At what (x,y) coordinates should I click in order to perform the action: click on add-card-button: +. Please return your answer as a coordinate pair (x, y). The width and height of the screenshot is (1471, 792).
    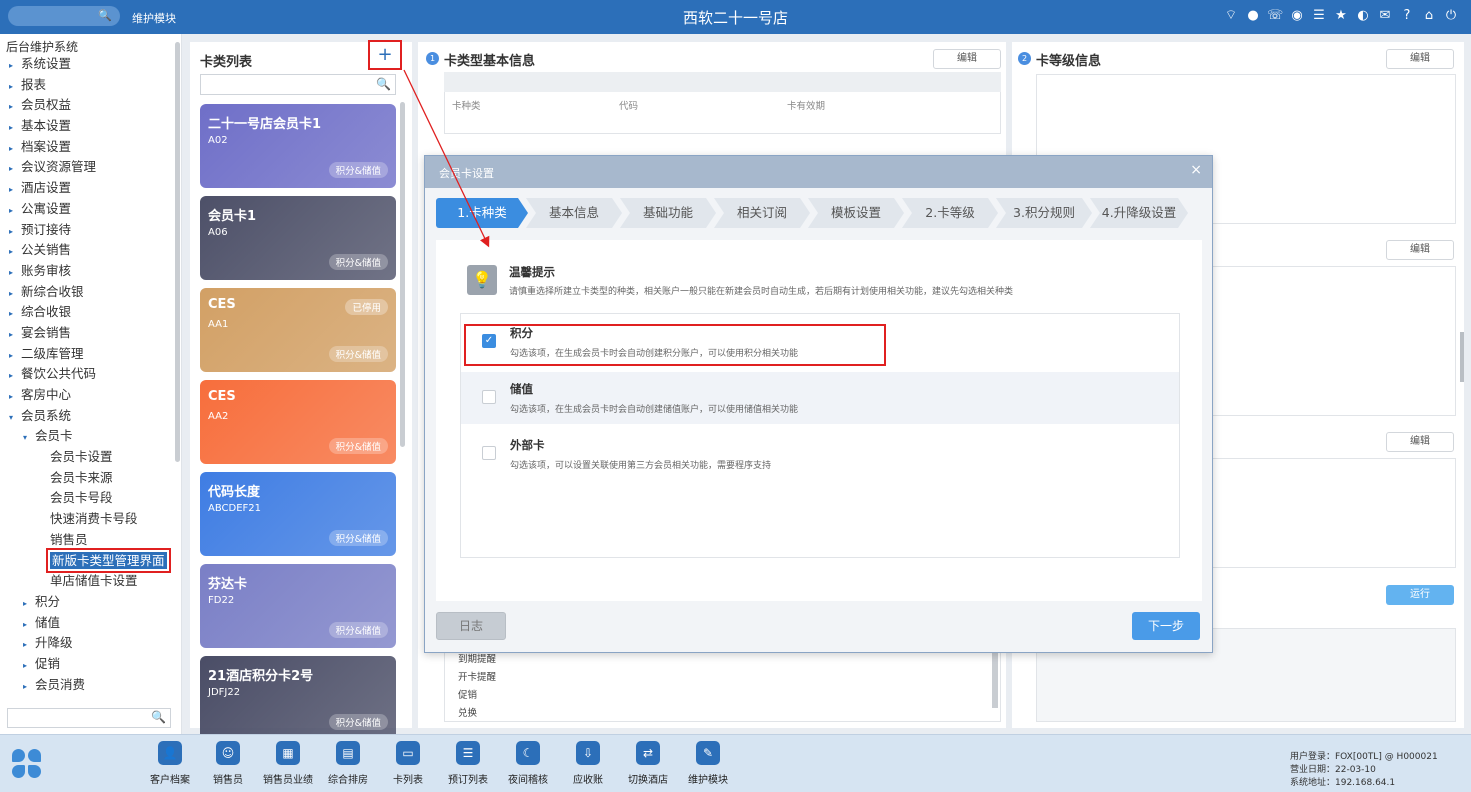
    Looking at the image, I should click on (385, 55).